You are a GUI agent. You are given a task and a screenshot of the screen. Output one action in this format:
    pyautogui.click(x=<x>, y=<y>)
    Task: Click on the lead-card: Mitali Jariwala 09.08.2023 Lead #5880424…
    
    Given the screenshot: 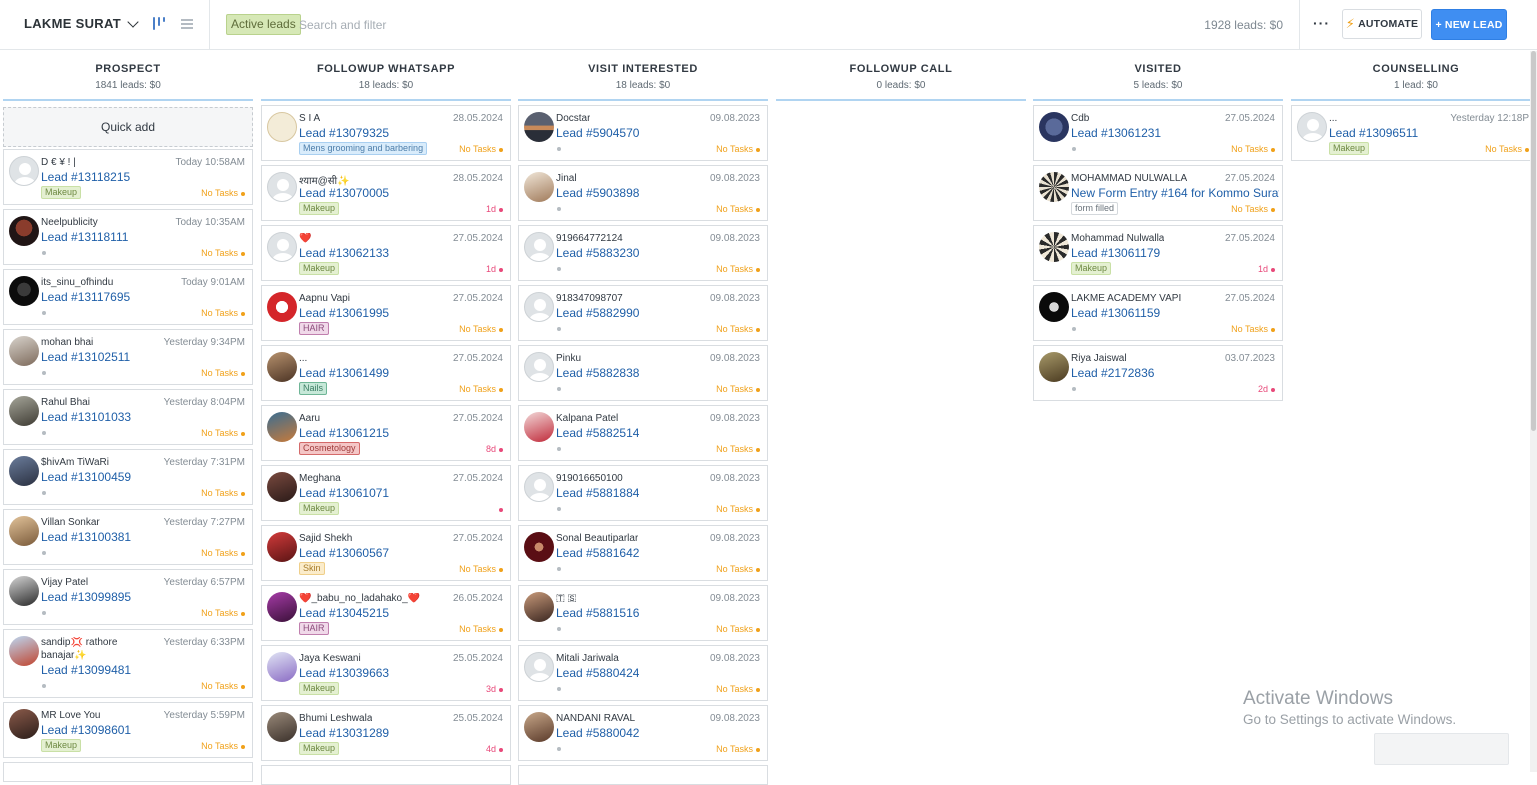 What is the action you would take?
    pyautogui.click(x=643, y=673)
    